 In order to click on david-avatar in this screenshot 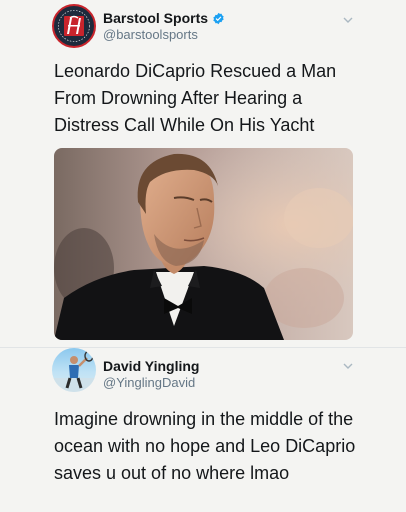, I will do `click(74, 370)`.